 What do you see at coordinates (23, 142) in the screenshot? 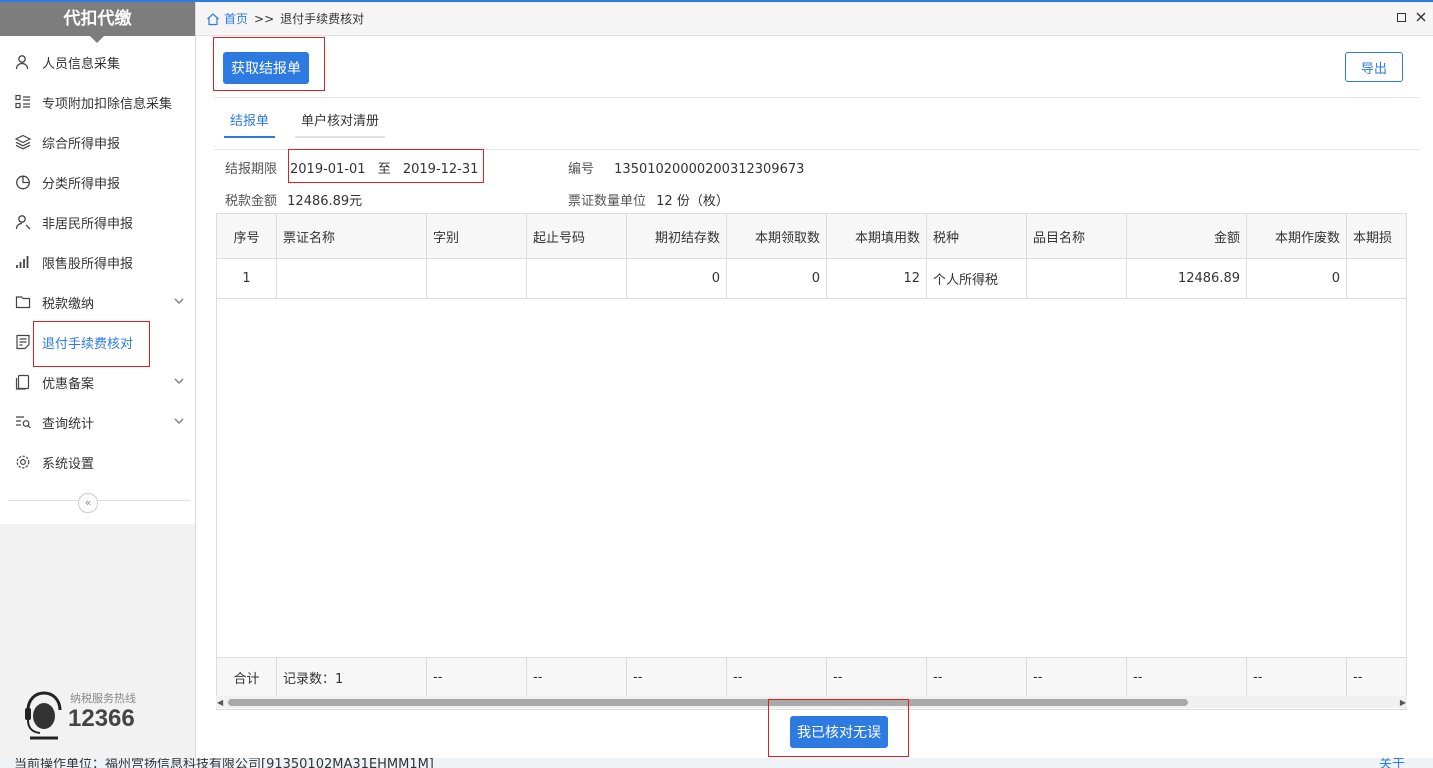
I see `layers-icon` at bounding box center [23, 142].